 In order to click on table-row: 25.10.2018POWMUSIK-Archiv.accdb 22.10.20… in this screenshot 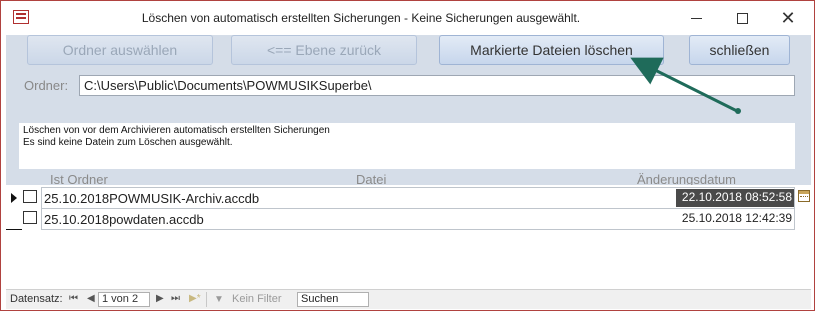, I will do `click(418, 198)`.